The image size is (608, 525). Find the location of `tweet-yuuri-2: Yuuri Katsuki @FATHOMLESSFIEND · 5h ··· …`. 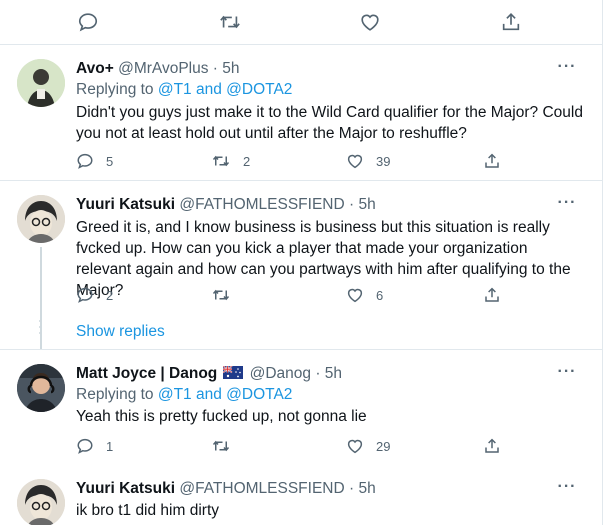

tweet-yuuri-2: Yuuri Katsuki @FATHOMLESSFIEND · 5h ··· … is located at coordinates (301, 495).